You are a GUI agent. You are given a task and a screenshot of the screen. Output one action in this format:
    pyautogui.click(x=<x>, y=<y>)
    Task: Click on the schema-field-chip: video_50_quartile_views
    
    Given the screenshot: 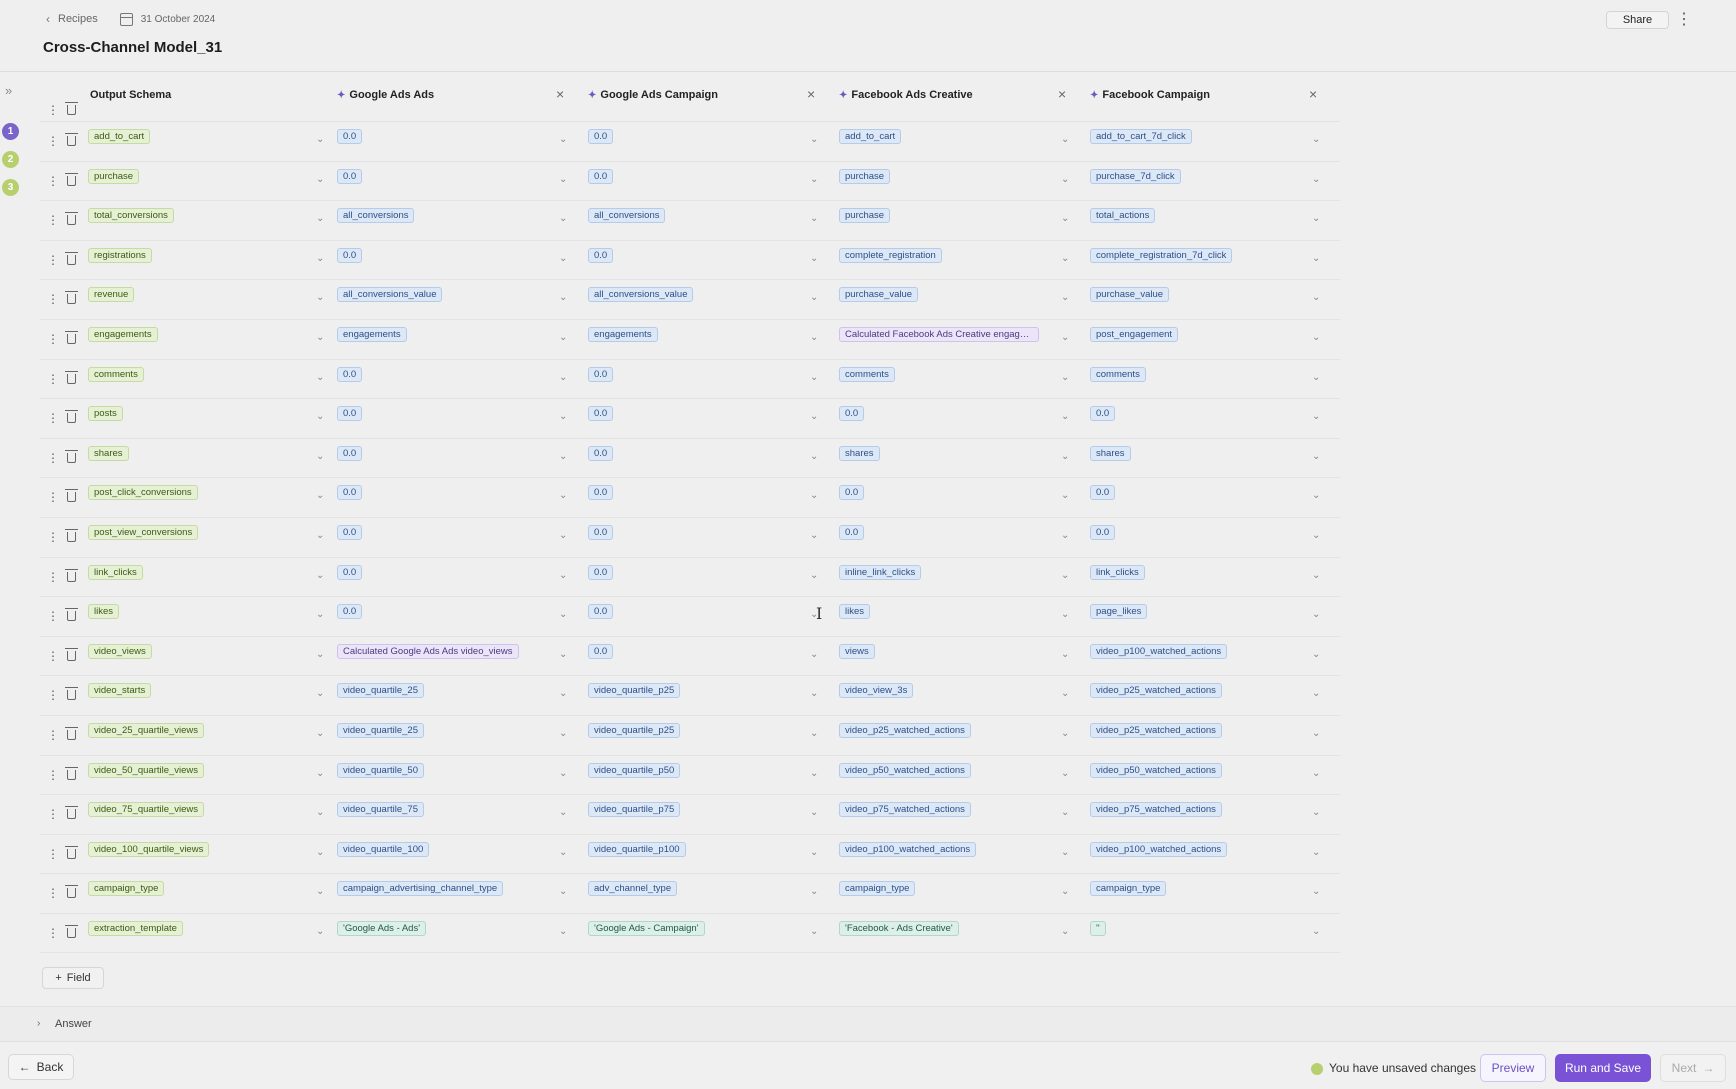 What is the action you would take?
    pyautogui.click(x=146, y=770)
    